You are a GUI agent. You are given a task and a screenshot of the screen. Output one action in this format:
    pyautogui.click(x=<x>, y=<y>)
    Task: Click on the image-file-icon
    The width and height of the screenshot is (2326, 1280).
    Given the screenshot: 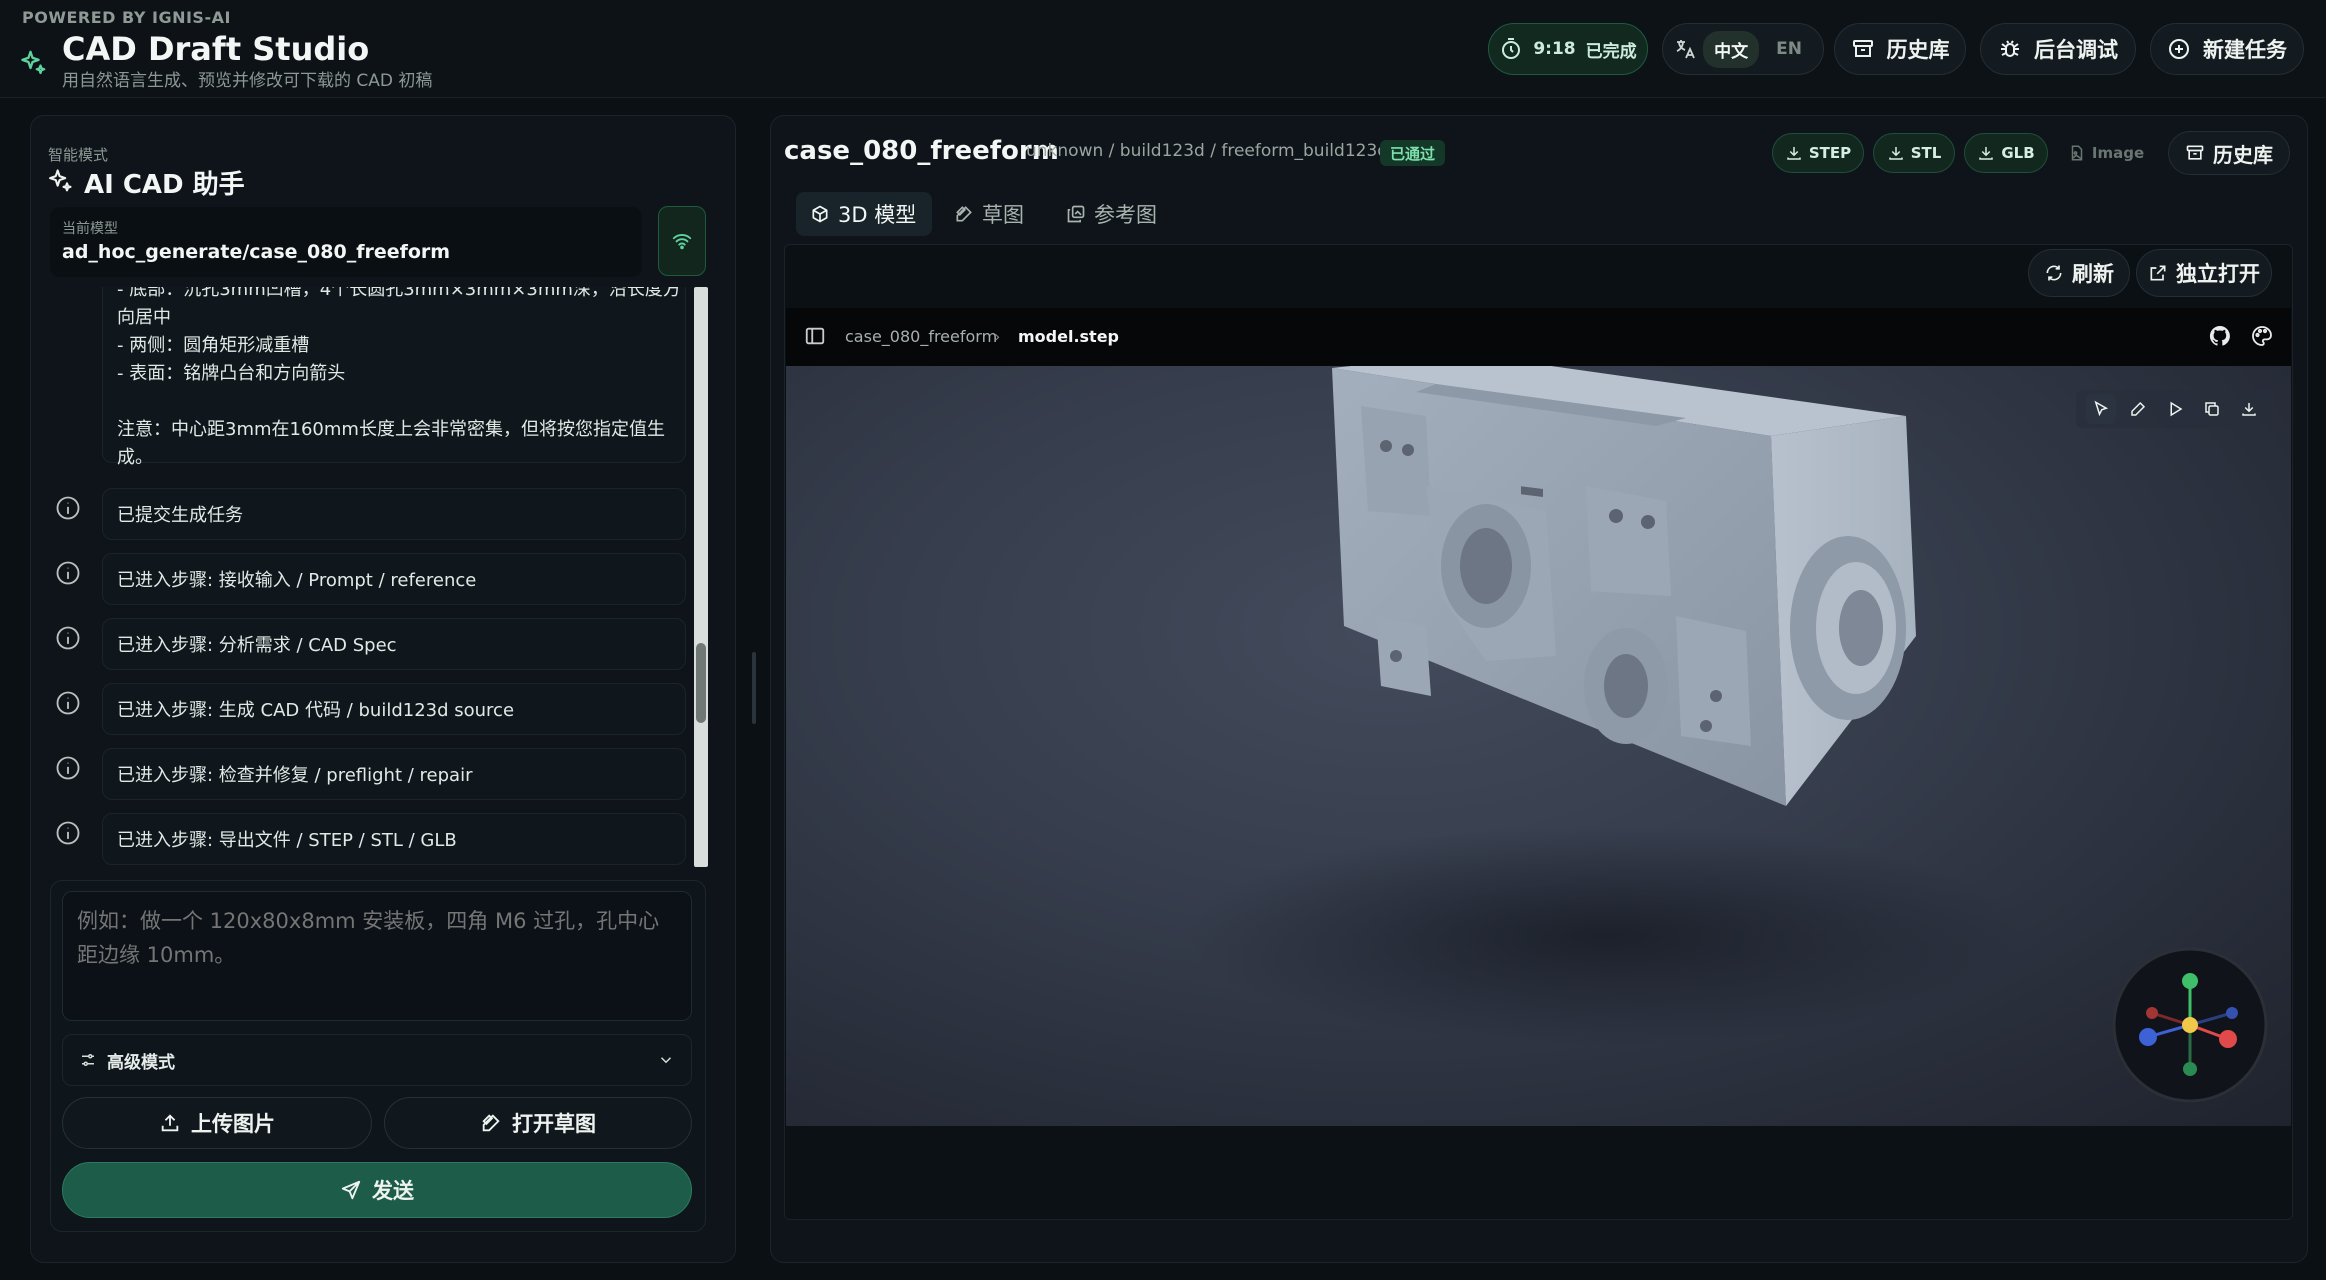 What is the action you would take?
    pyautogui.click(x=2077, y=153)
    